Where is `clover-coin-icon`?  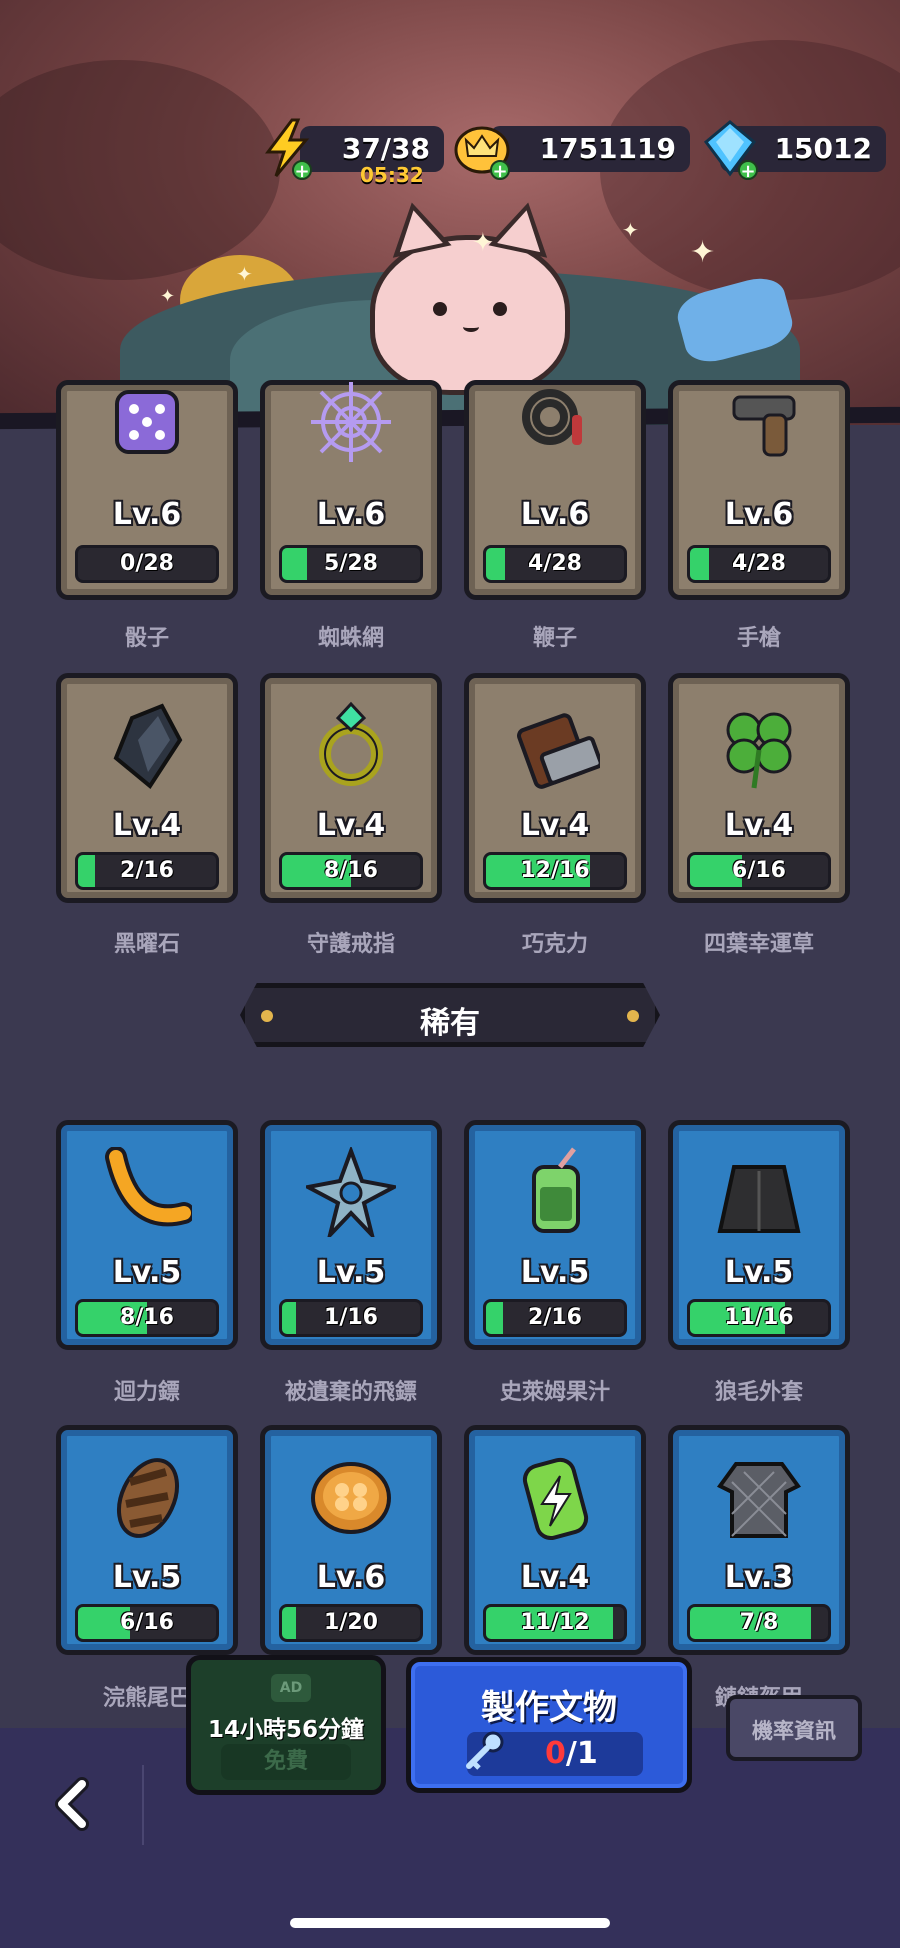
clover-coin-icon is located at coordinates (351, 1498).